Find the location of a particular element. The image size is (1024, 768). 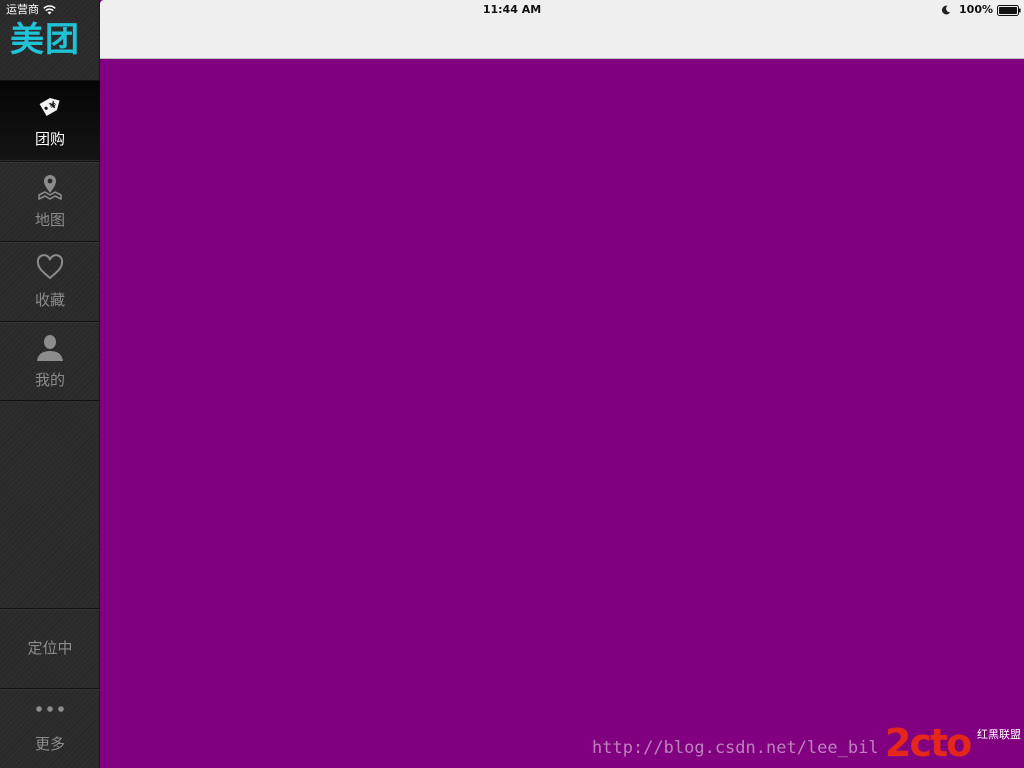

status-time: 11:44 AM is located at coordinates (512, 9).